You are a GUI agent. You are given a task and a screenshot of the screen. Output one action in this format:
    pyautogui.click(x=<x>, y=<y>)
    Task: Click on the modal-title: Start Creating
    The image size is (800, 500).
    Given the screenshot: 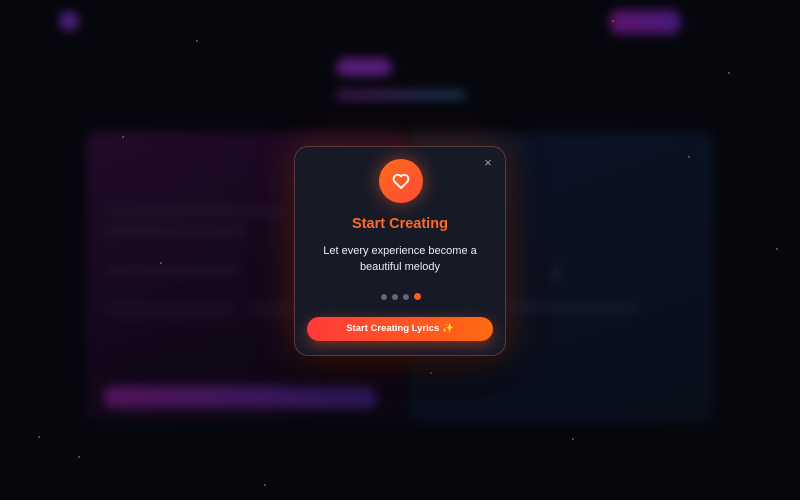 What is the action you would take?
    pyautogui.click(x=400, y=224)
    